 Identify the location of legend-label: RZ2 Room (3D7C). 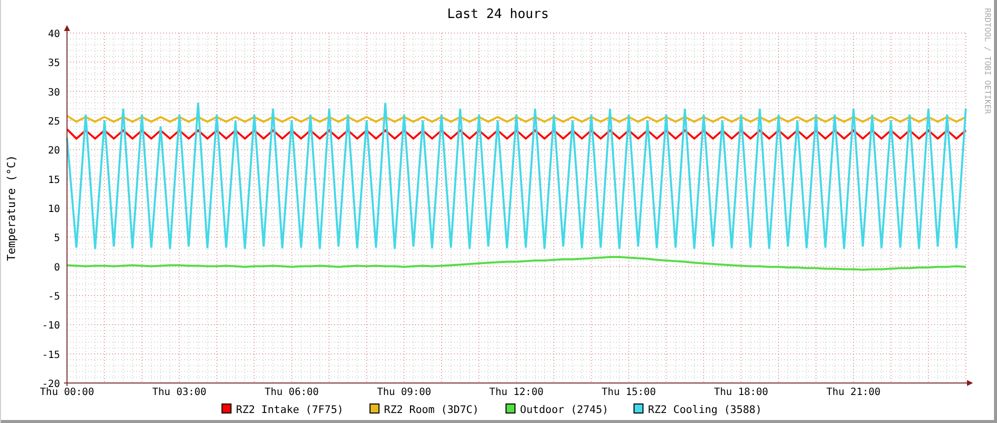
(431, 410).